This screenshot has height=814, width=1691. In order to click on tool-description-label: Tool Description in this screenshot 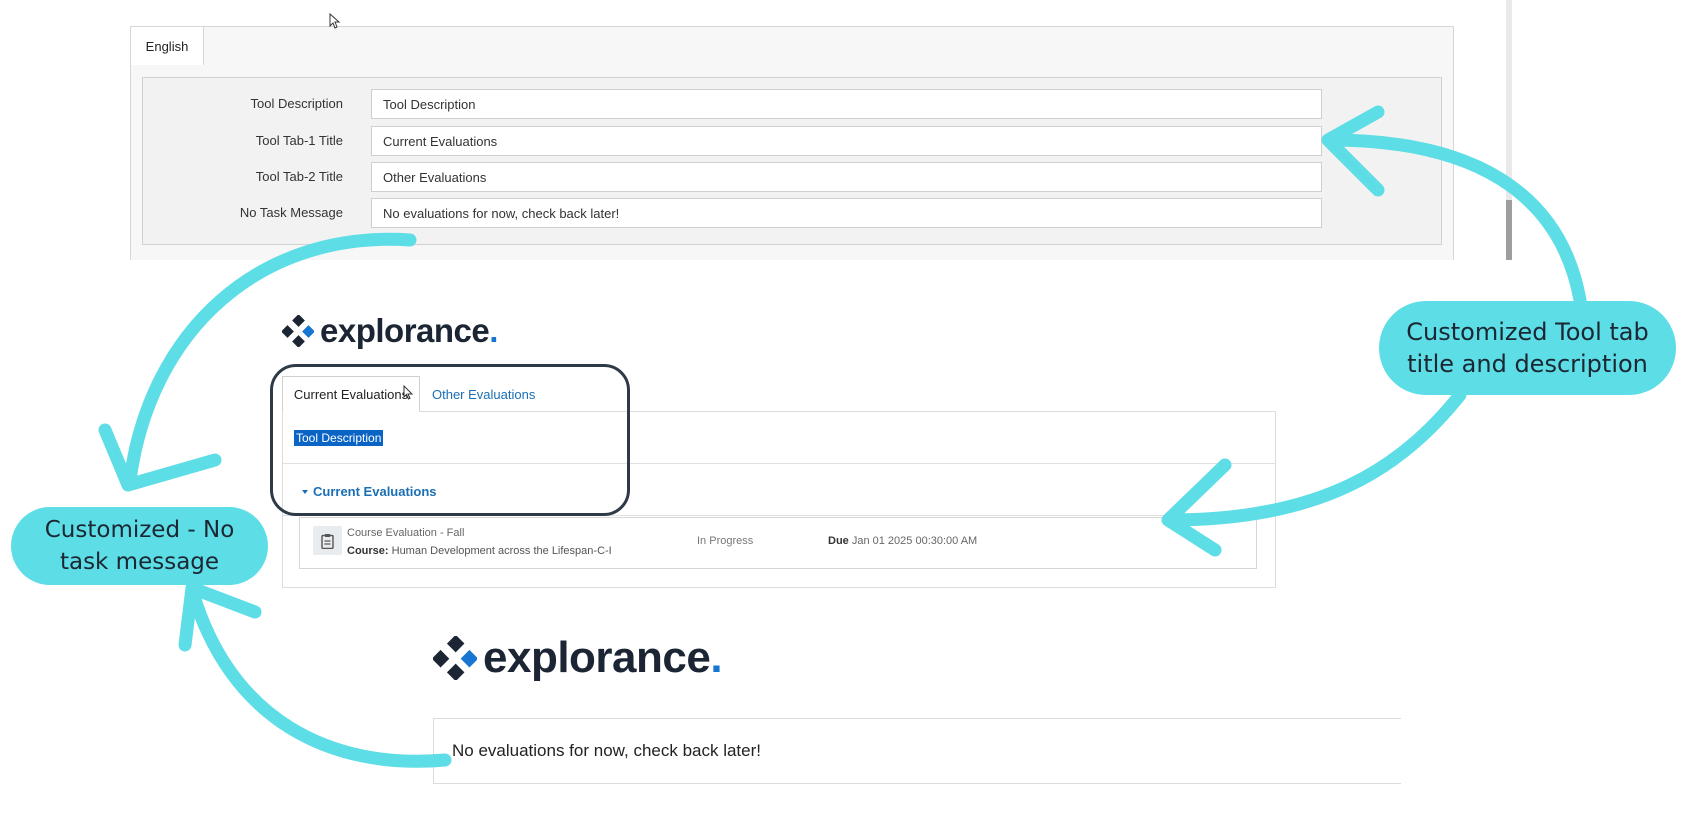, I will do `click(297, 103)`.